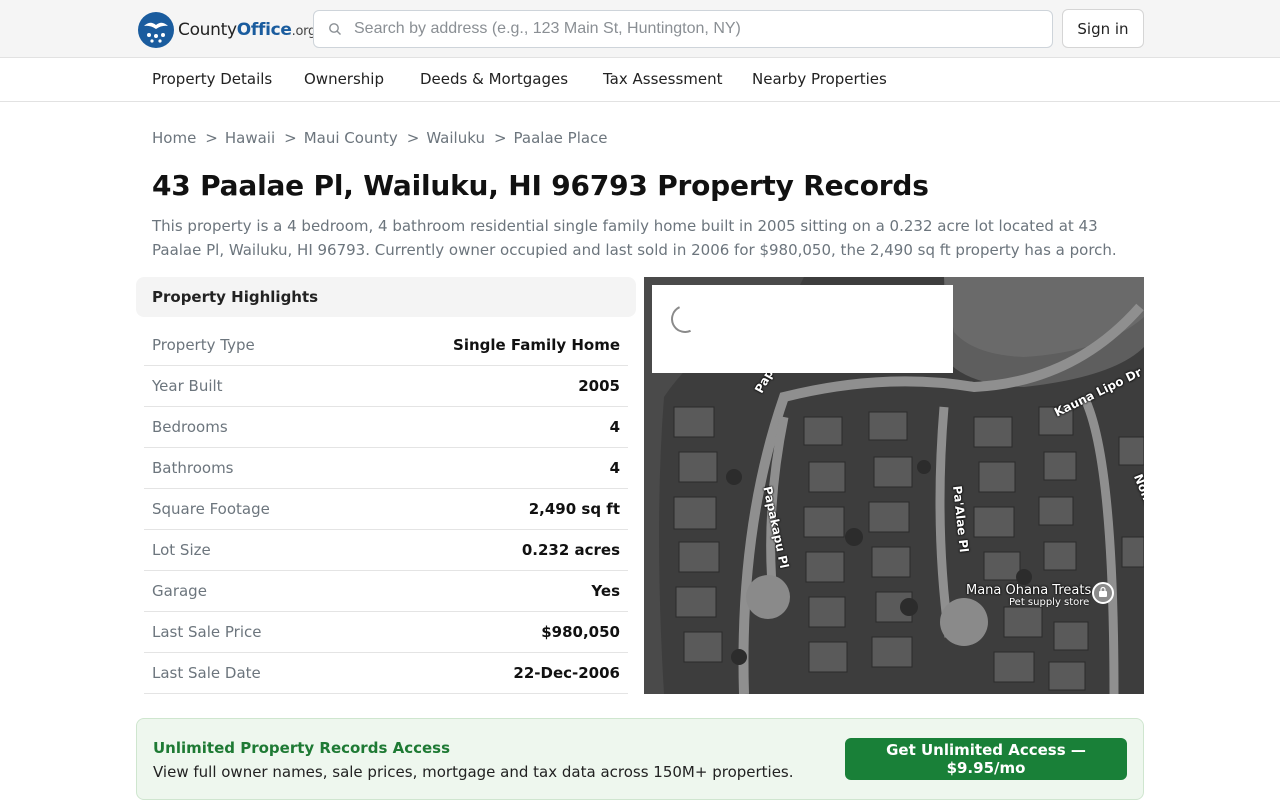 The height and width of the screenshot is (800, 1280). What do you see at coordinates (344, 79) in the screenshot?
I see `nav-ownership: Ownership` at bounding box center [344, 79].